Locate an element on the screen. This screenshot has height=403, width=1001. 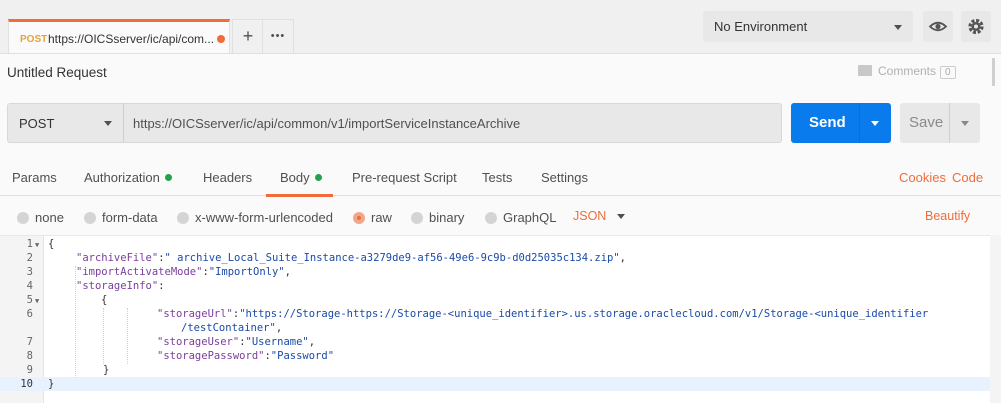
send-button: Send is located at coordinates (841, 123).